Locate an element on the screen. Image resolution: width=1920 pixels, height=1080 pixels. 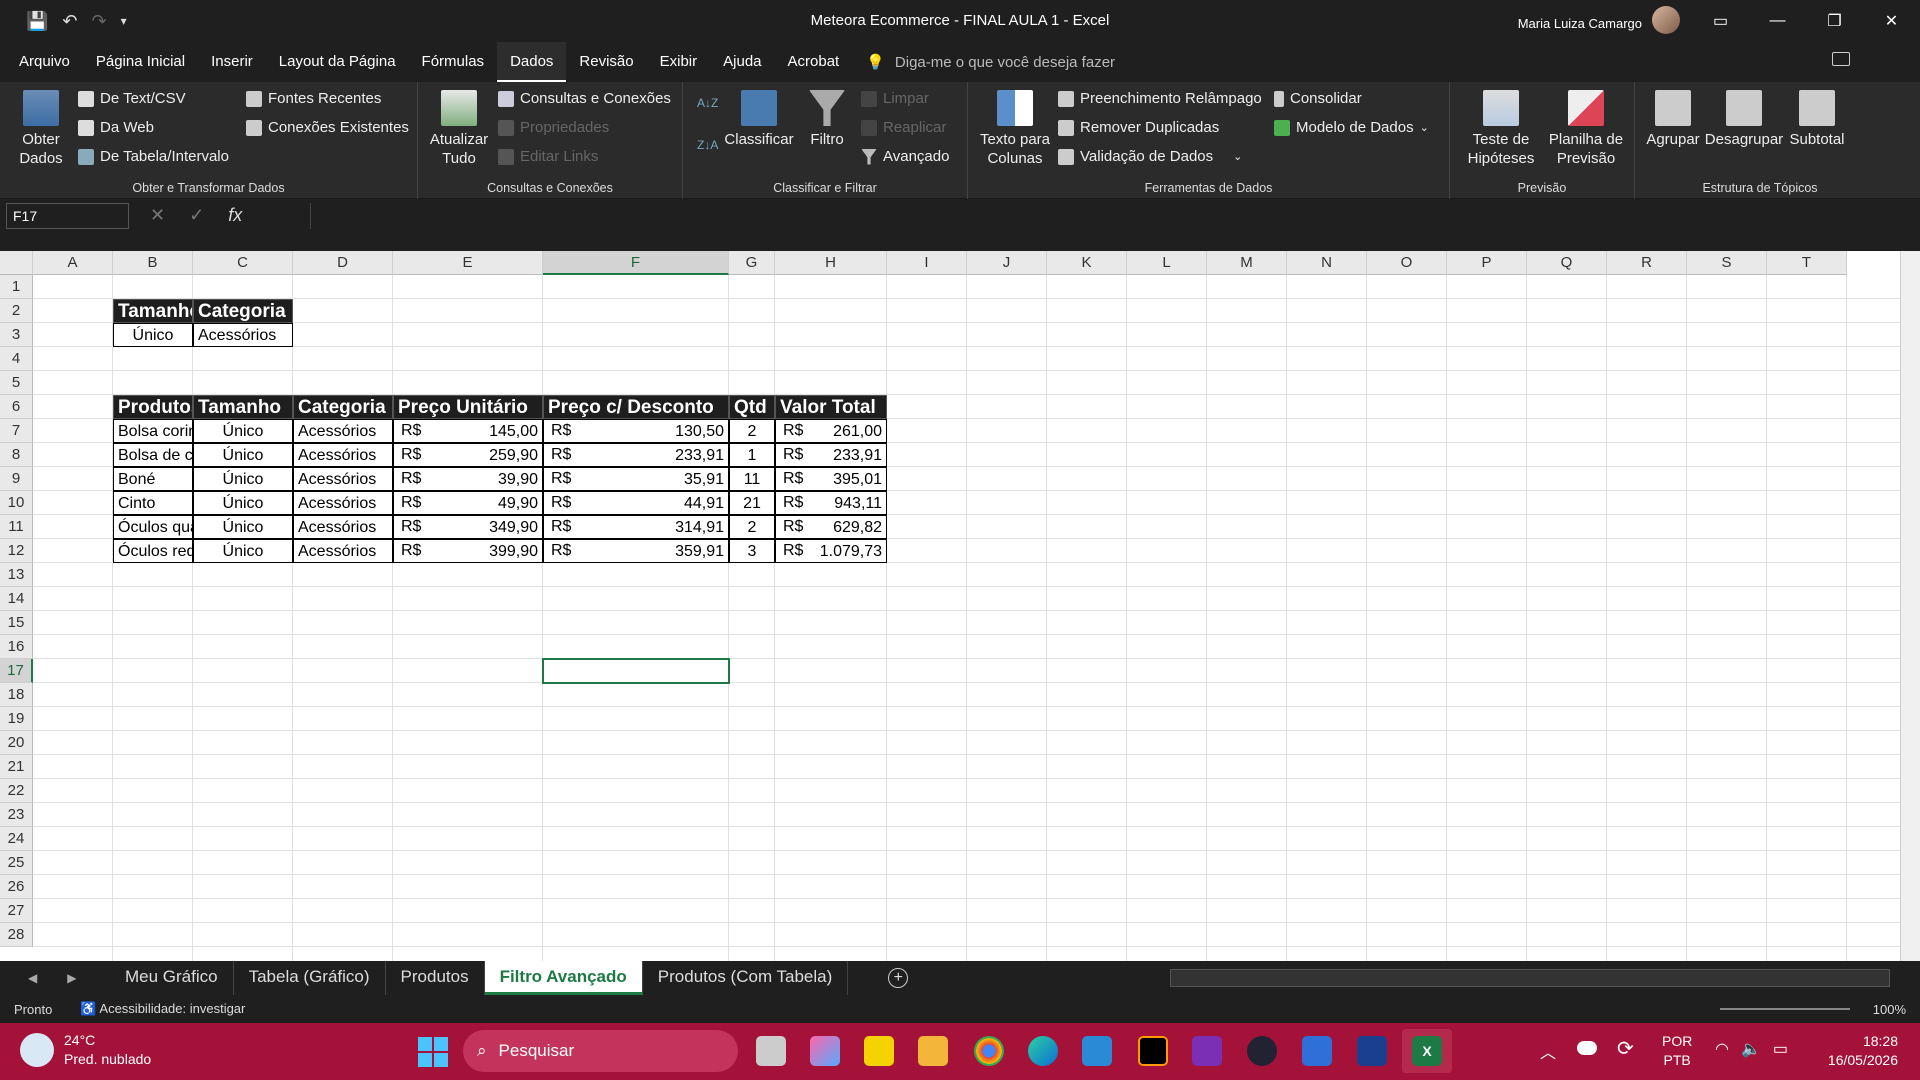
filtro-button: Filtro is located at coordinates (827, 119).